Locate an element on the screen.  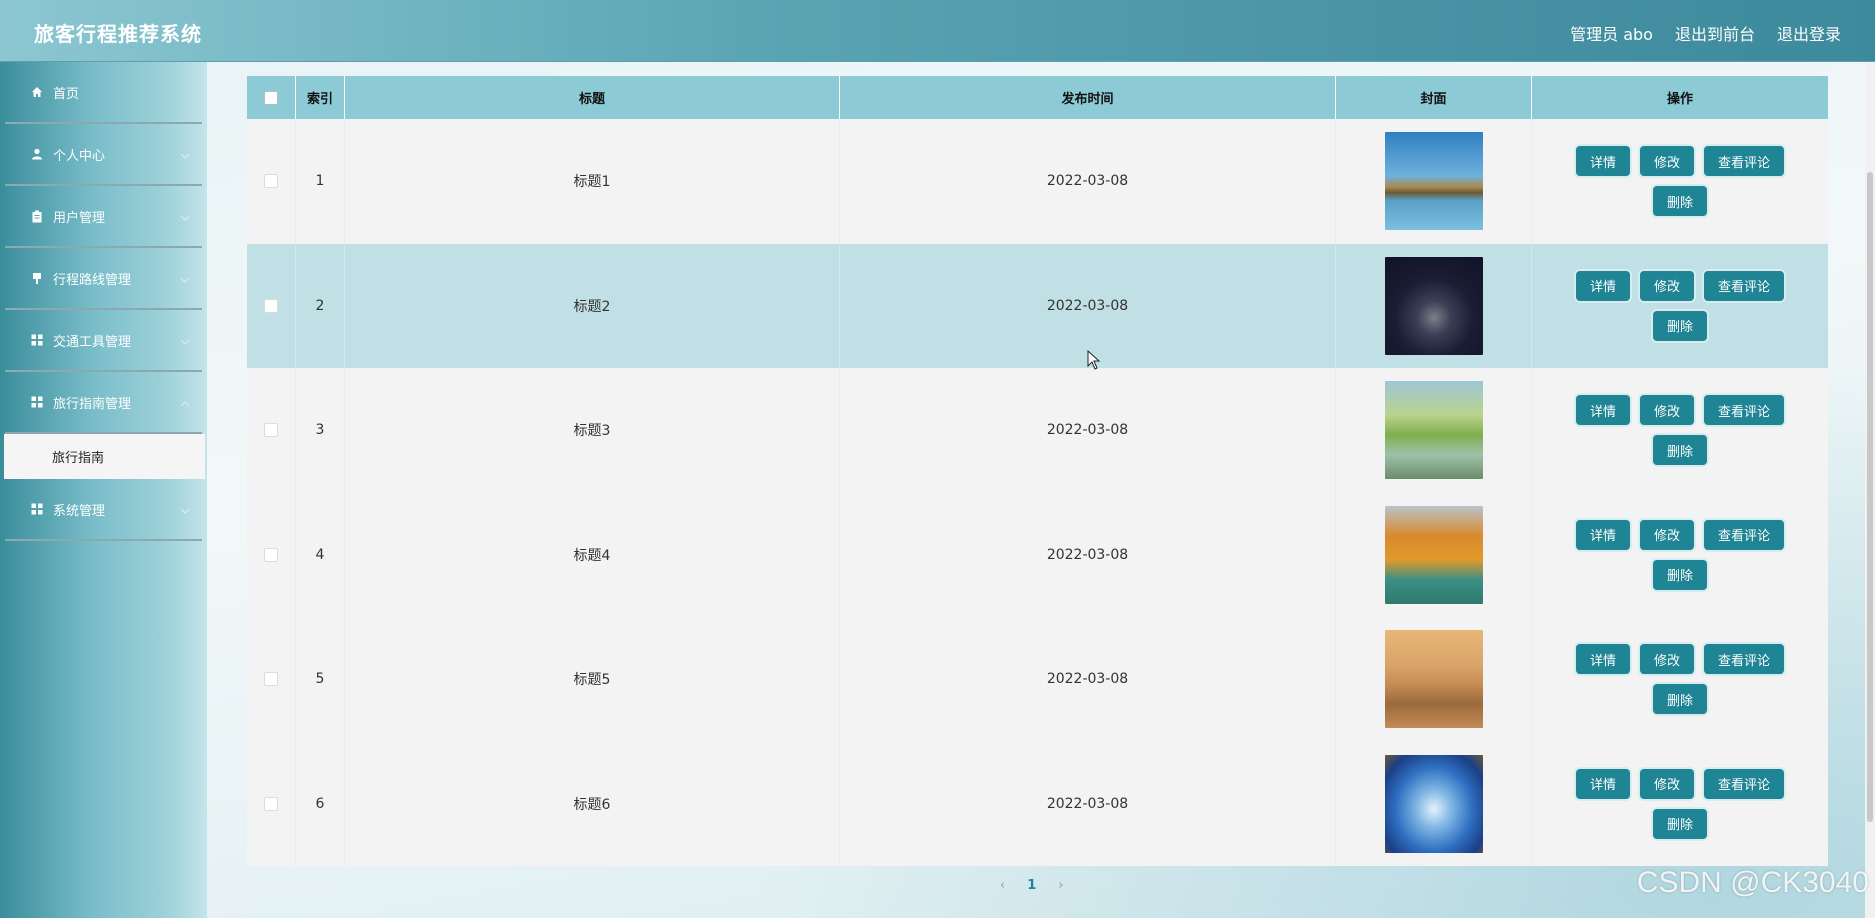
pagination: ‹ 1 › is located at coordinates (1031, 885).